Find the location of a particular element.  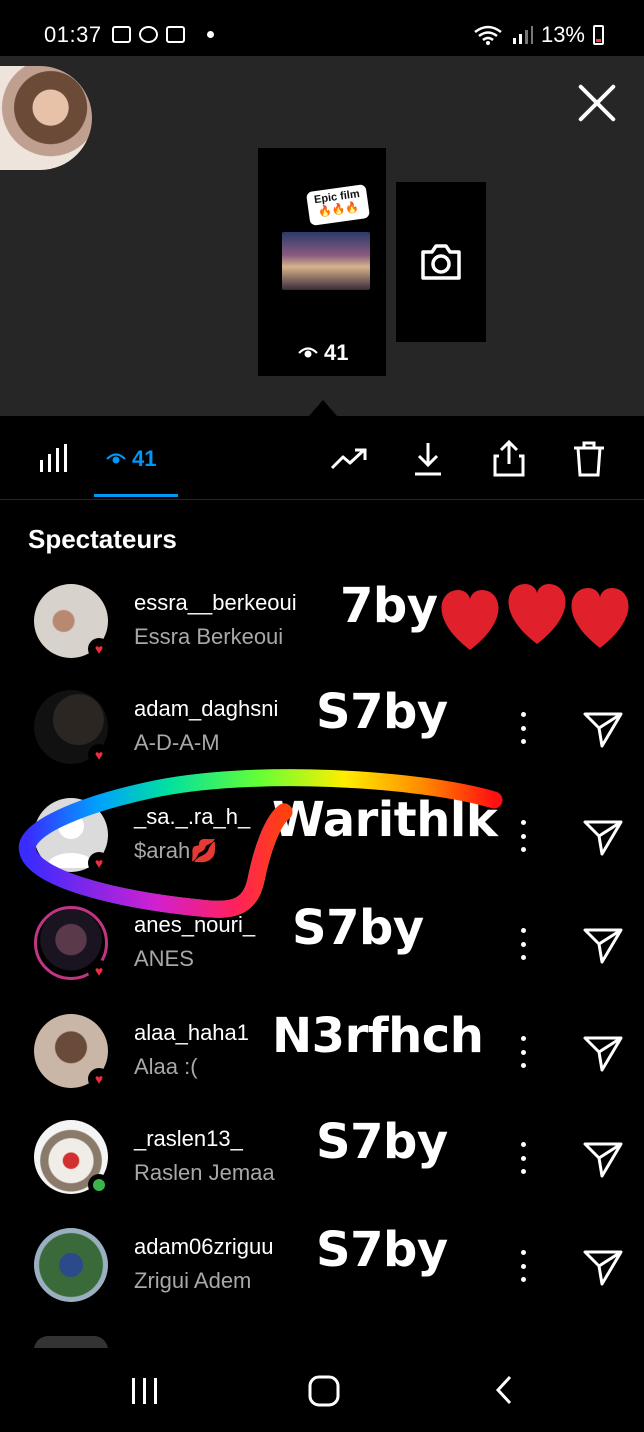

home-icon is located at coordinates (324, 1391).